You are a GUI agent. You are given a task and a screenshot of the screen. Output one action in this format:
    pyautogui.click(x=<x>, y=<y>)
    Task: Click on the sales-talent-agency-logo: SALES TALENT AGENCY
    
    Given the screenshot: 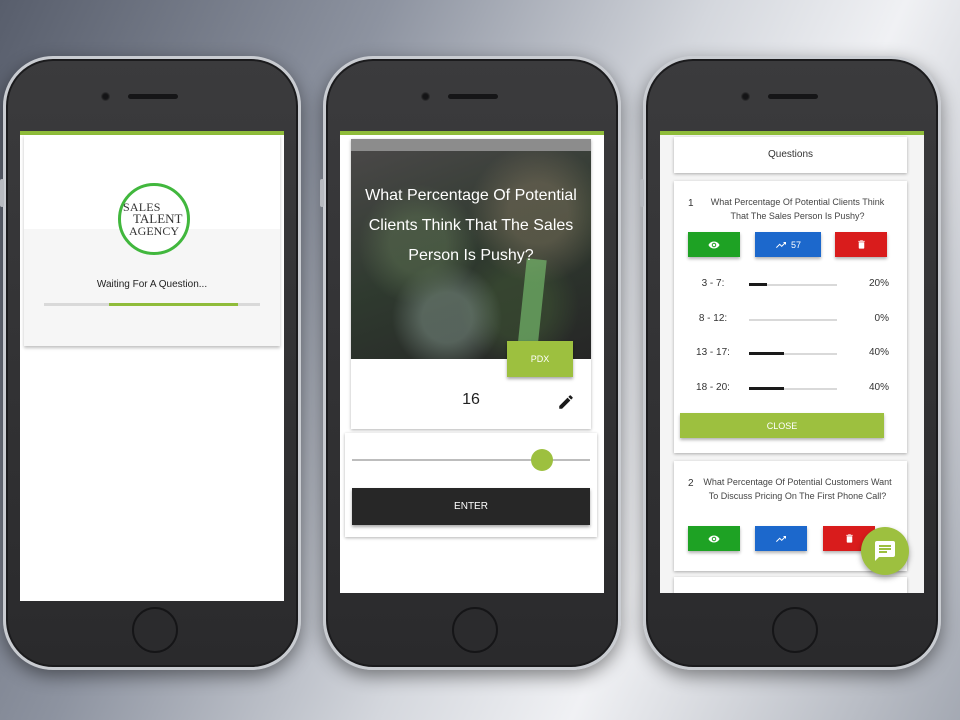 What is the action you would take?
    pyautogui.click(x=154, y=219)
    